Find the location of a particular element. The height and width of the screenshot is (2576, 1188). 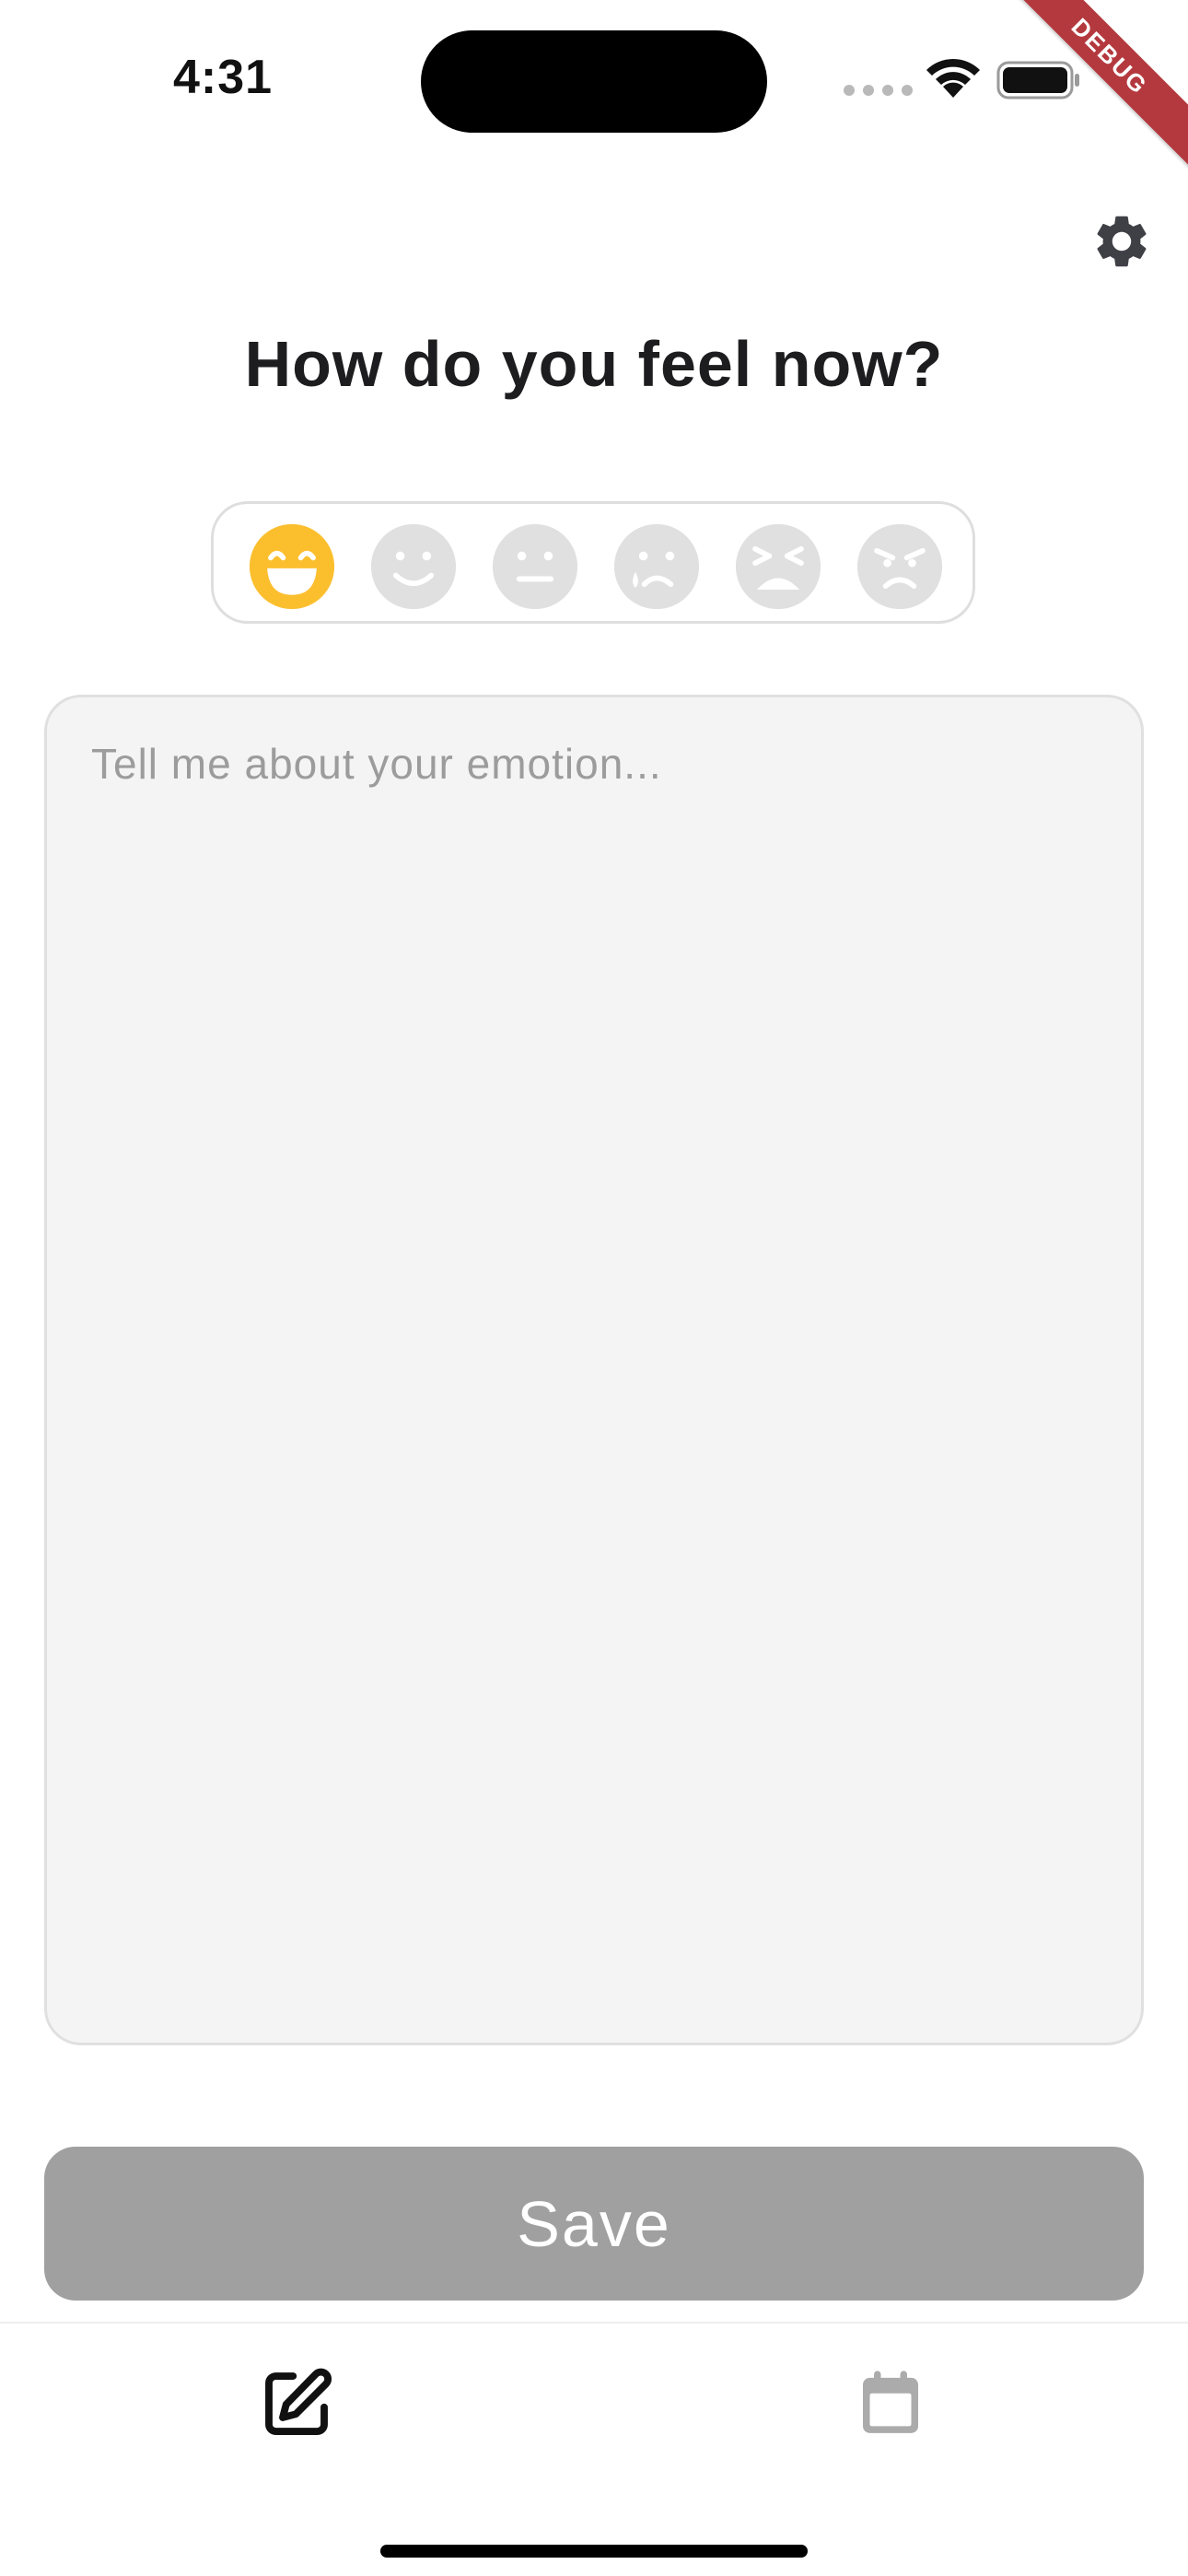

save-button: Save is located at coordinates (594, 2224).